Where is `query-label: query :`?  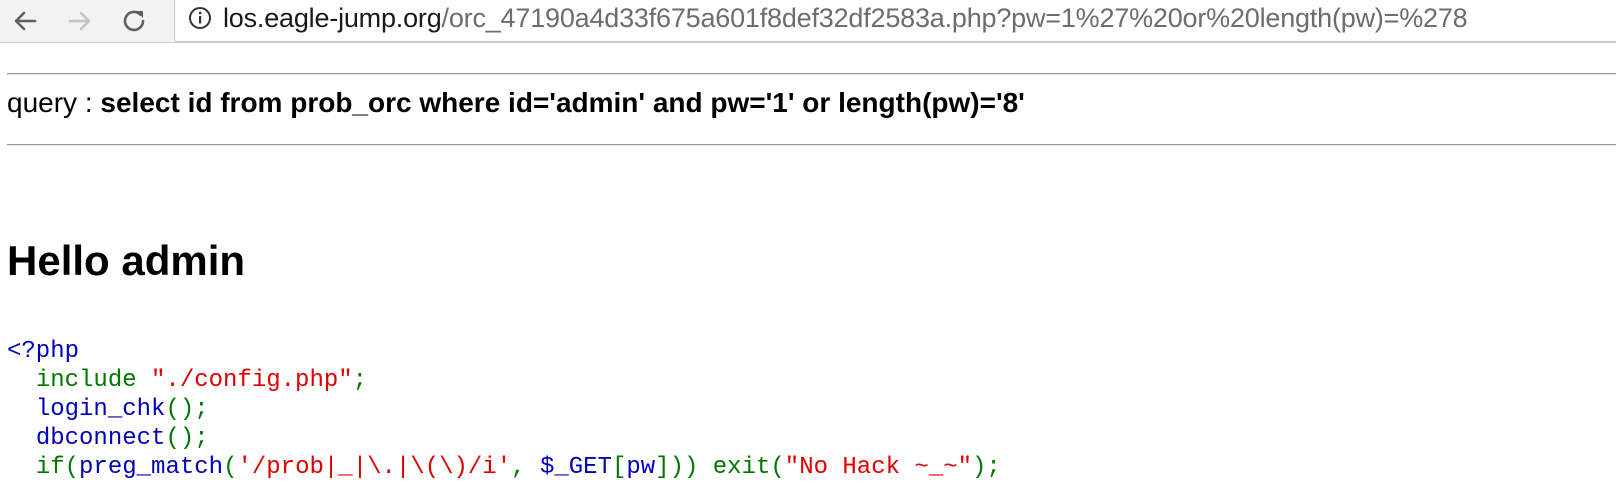 query-label: query : is located at coordinates (54, 102).